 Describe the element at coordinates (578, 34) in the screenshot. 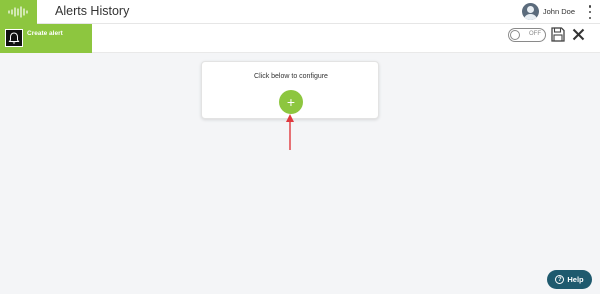

I see `close-icon` at that location.